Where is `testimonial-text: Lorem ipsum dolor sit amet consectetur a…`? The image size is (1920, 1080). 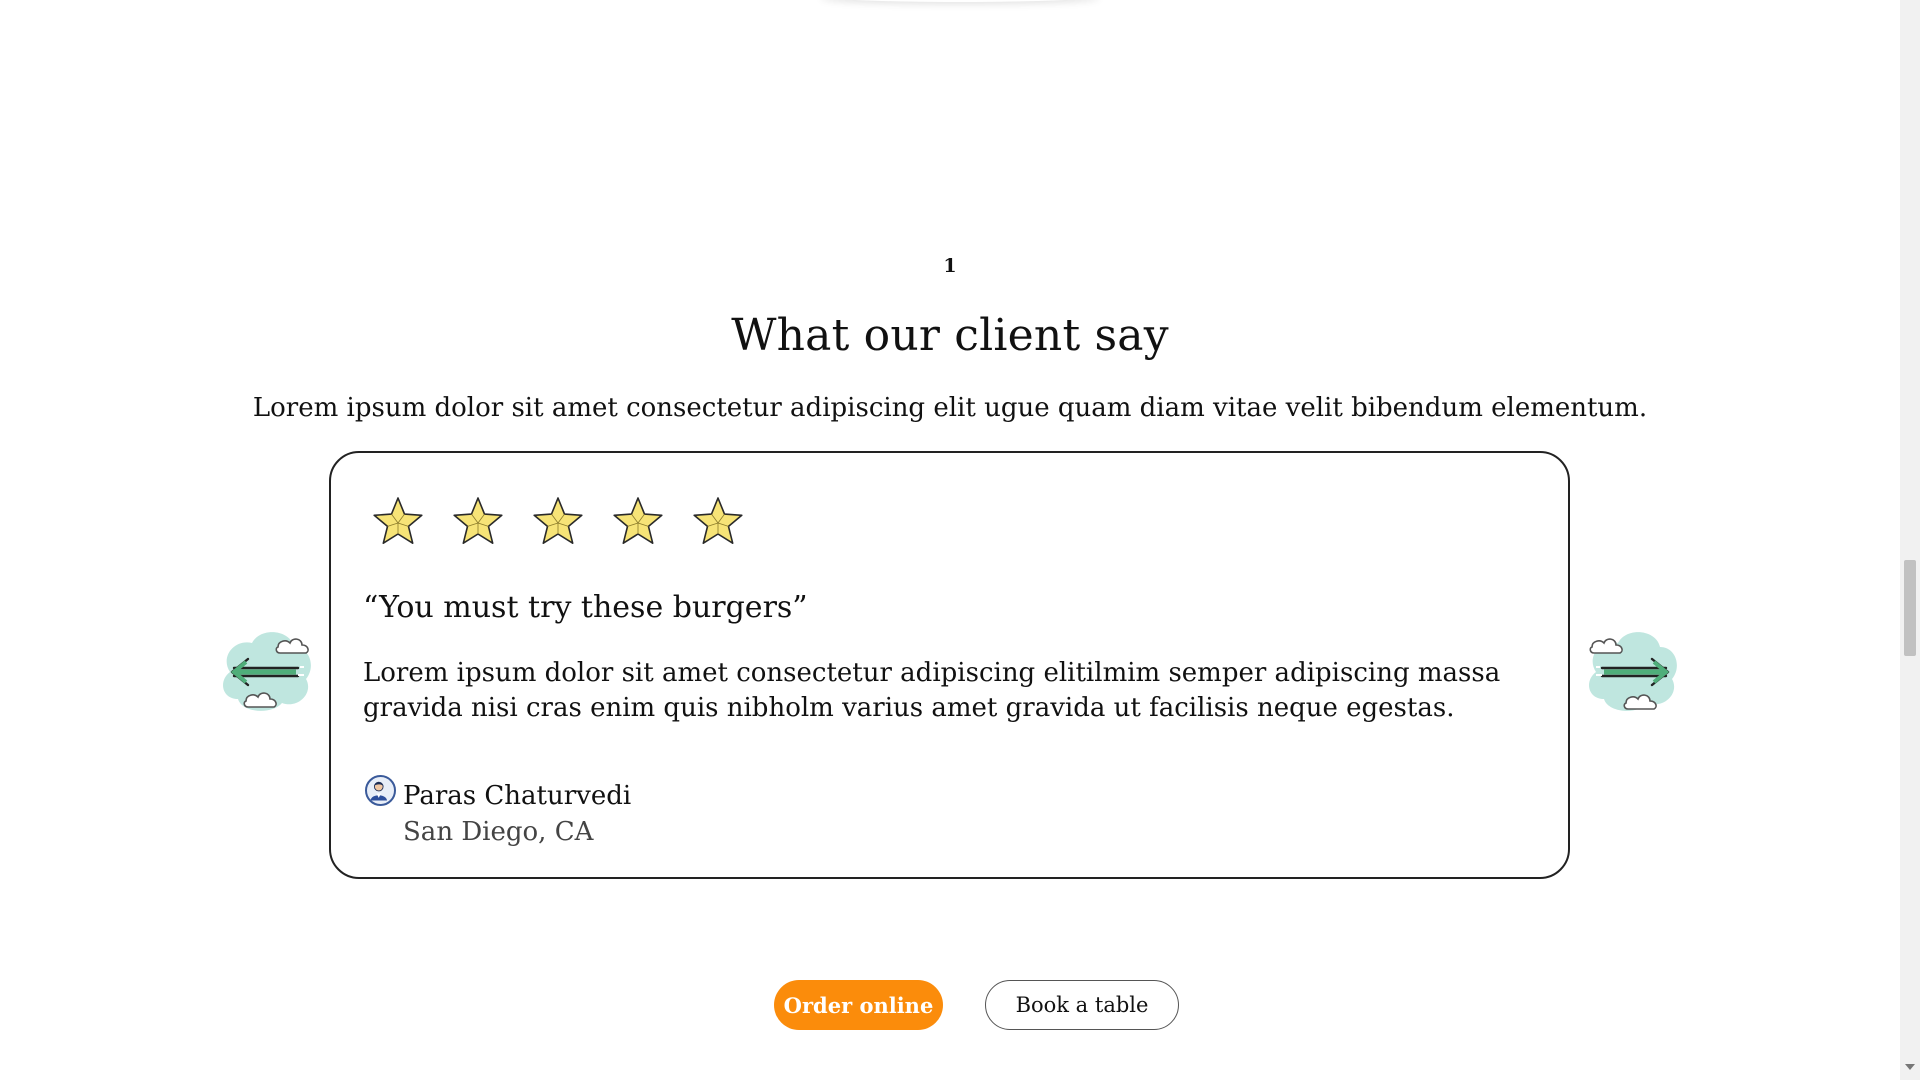 testimonial-text: Lorem ipsum dolor sit amet consectetur a… is located at coordinates (932, 690).